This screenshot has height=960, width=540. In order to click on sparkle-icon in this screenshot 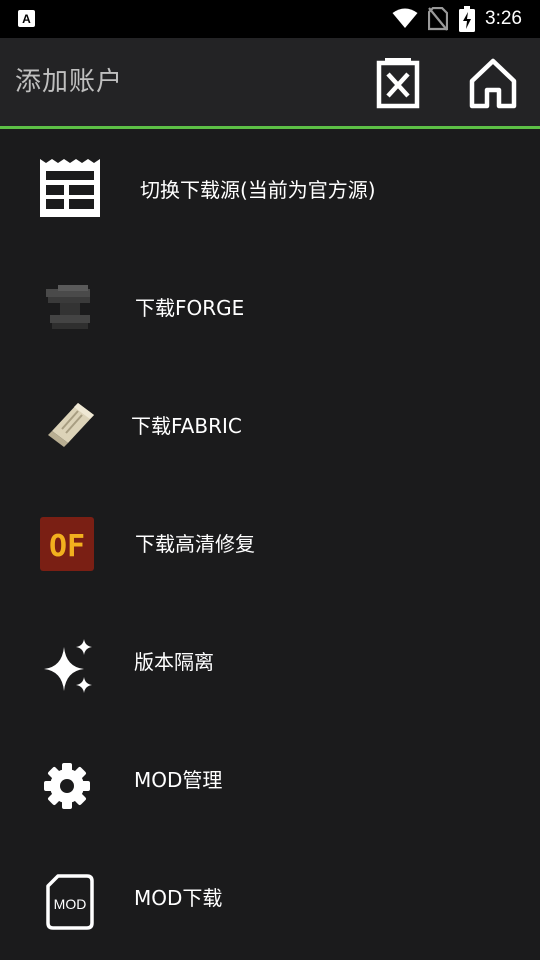, I will do `click(68, 666)`.